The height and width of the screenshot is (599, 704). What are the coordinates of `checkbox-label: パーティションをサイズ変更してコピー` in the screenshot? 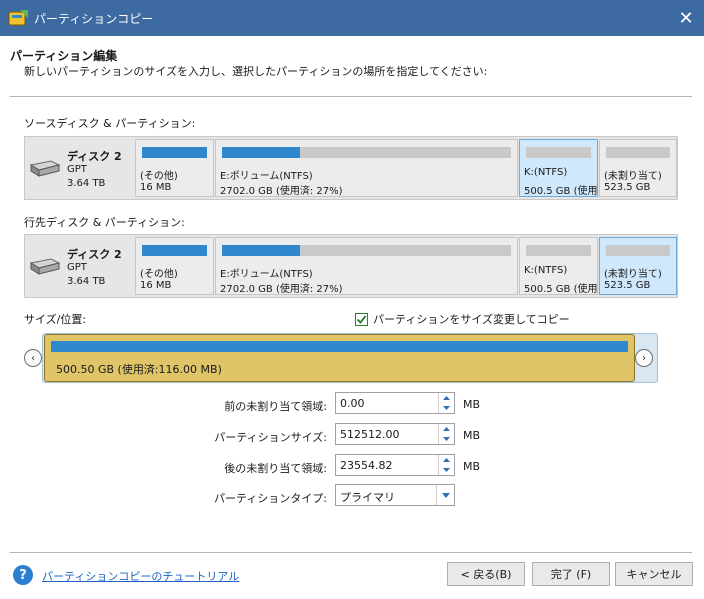 It's located at (471, 319).